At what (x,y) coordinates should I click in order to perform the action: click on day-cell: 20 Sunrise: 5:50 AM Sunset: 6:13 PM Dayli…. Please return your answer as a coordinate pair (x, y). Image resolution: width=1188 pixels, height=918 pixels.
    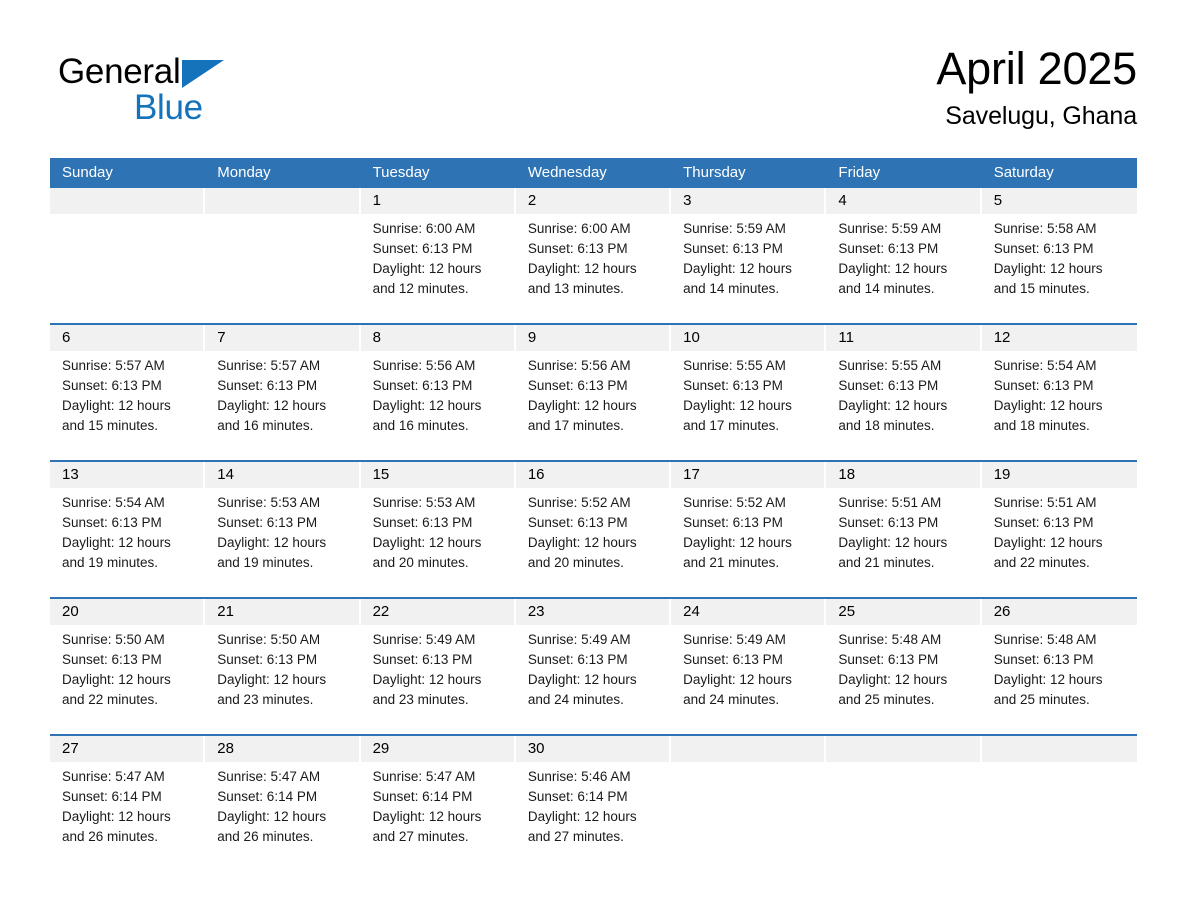
    Looking at the image, I should click on (128, 662).